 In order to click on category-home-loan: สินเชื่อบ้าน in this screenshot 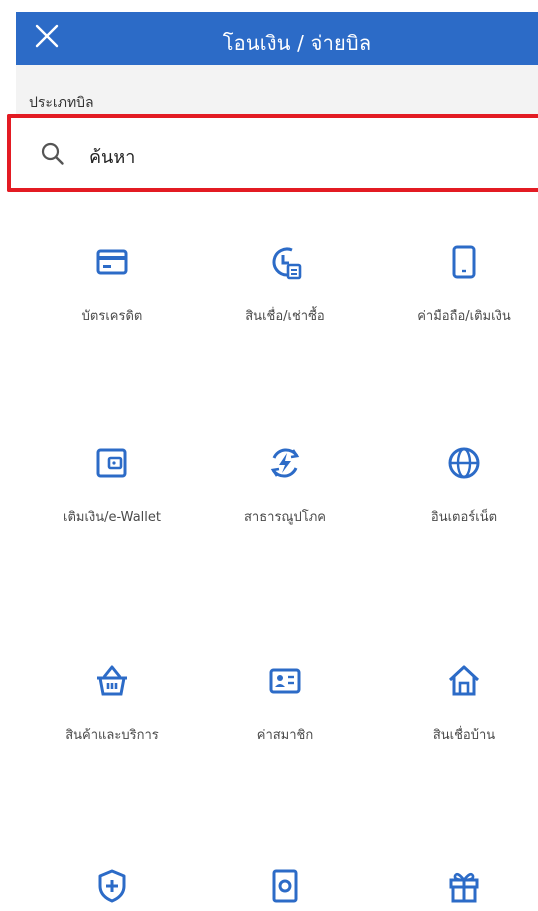, I will do `click(458, 722)`.